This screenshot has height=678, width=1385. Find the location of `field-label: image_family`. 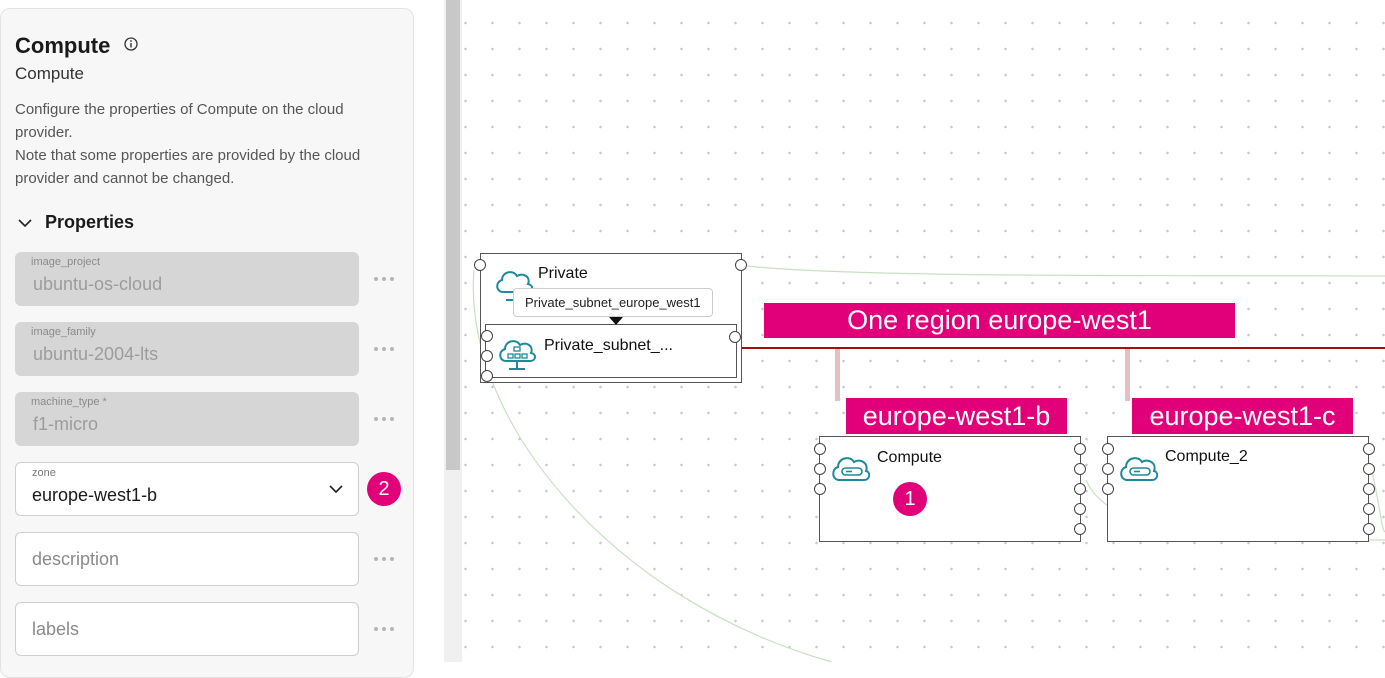

field-label: image_family is located at coordinates (63, 332).